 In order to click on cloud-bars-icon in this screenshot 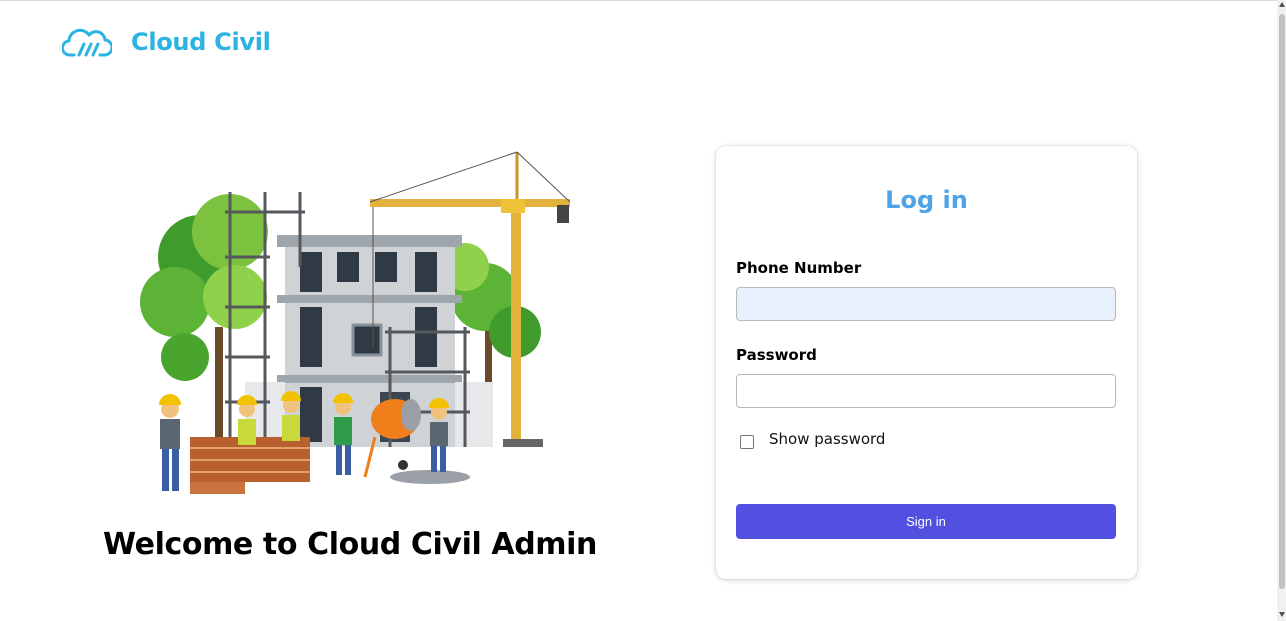, I will do `click(87, 42)`.